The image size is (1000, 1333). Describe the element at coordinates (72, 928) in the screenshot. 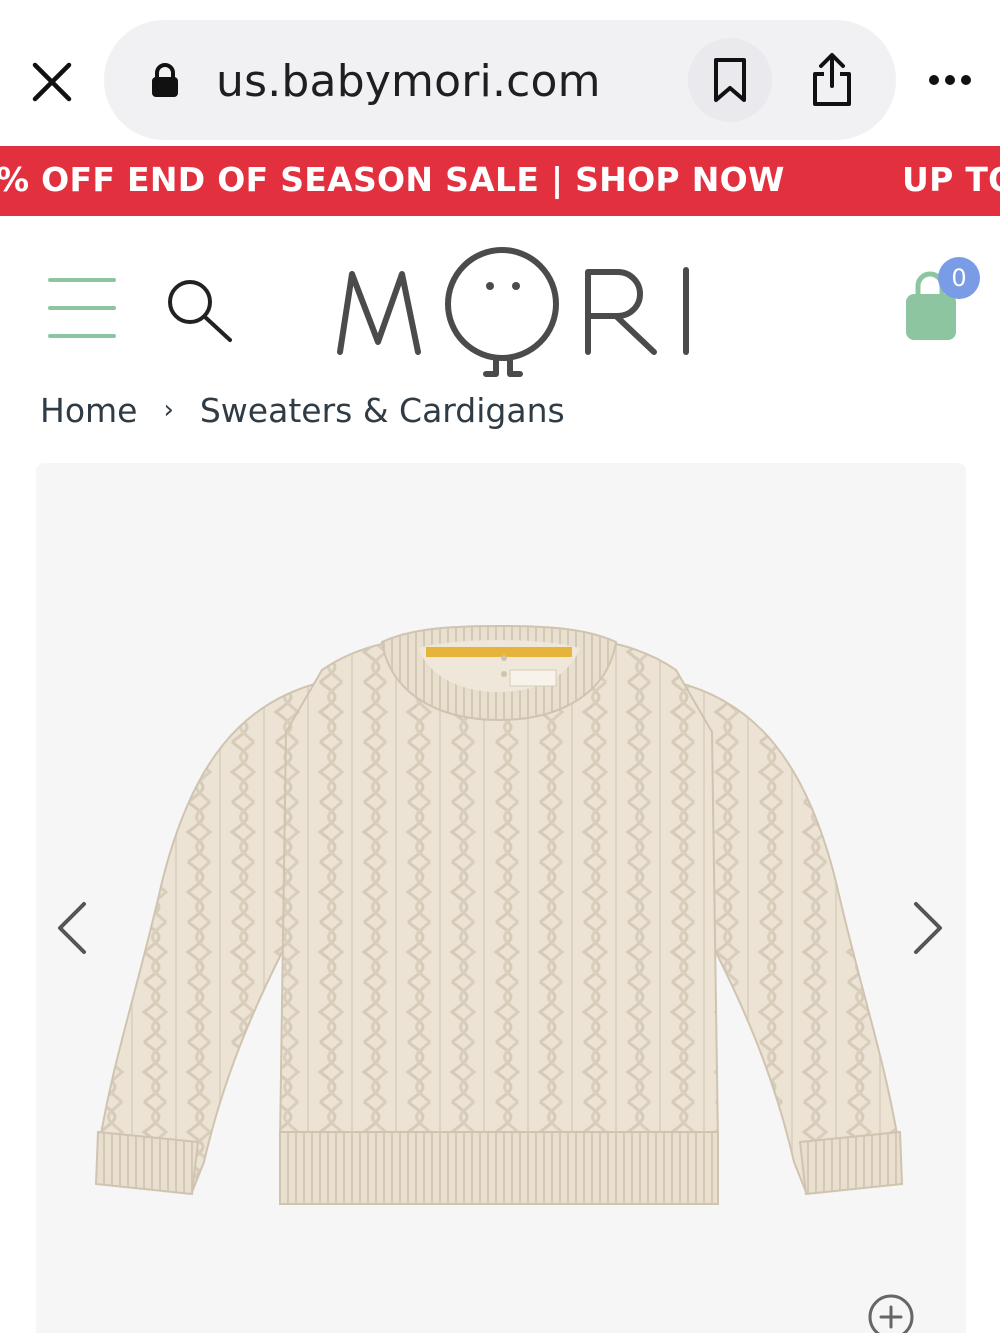

I see `chevron-left-icon` at that location.